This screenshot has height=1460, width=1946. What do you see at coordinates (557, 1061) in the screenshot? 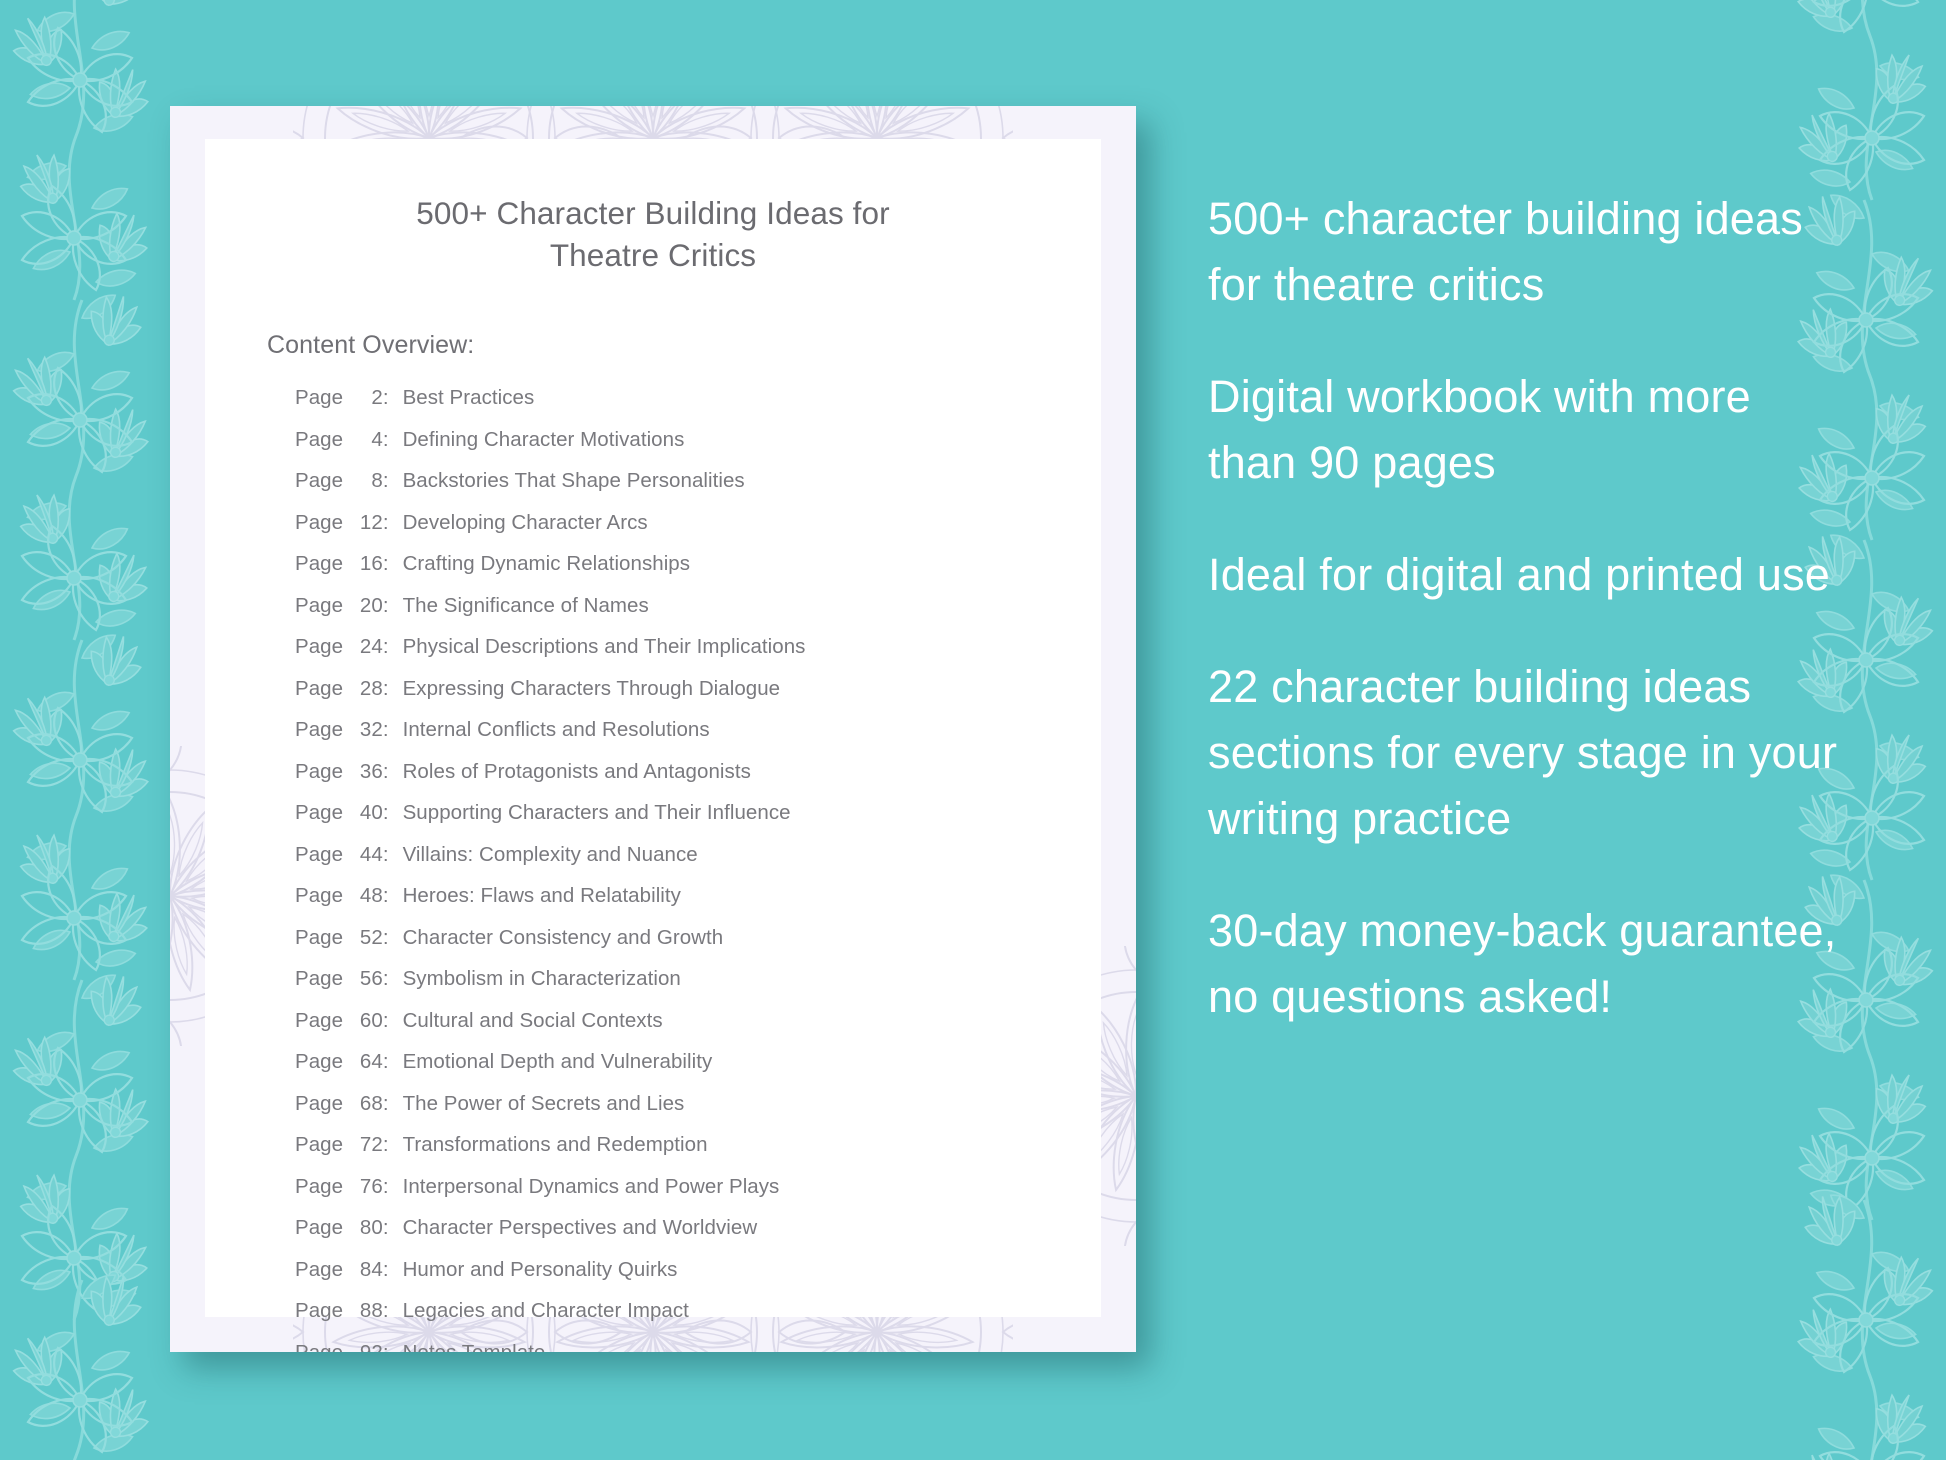
I see `toc-entry-title: Emotional Depth and Vulnerability` at bounding box center [557, 1061].